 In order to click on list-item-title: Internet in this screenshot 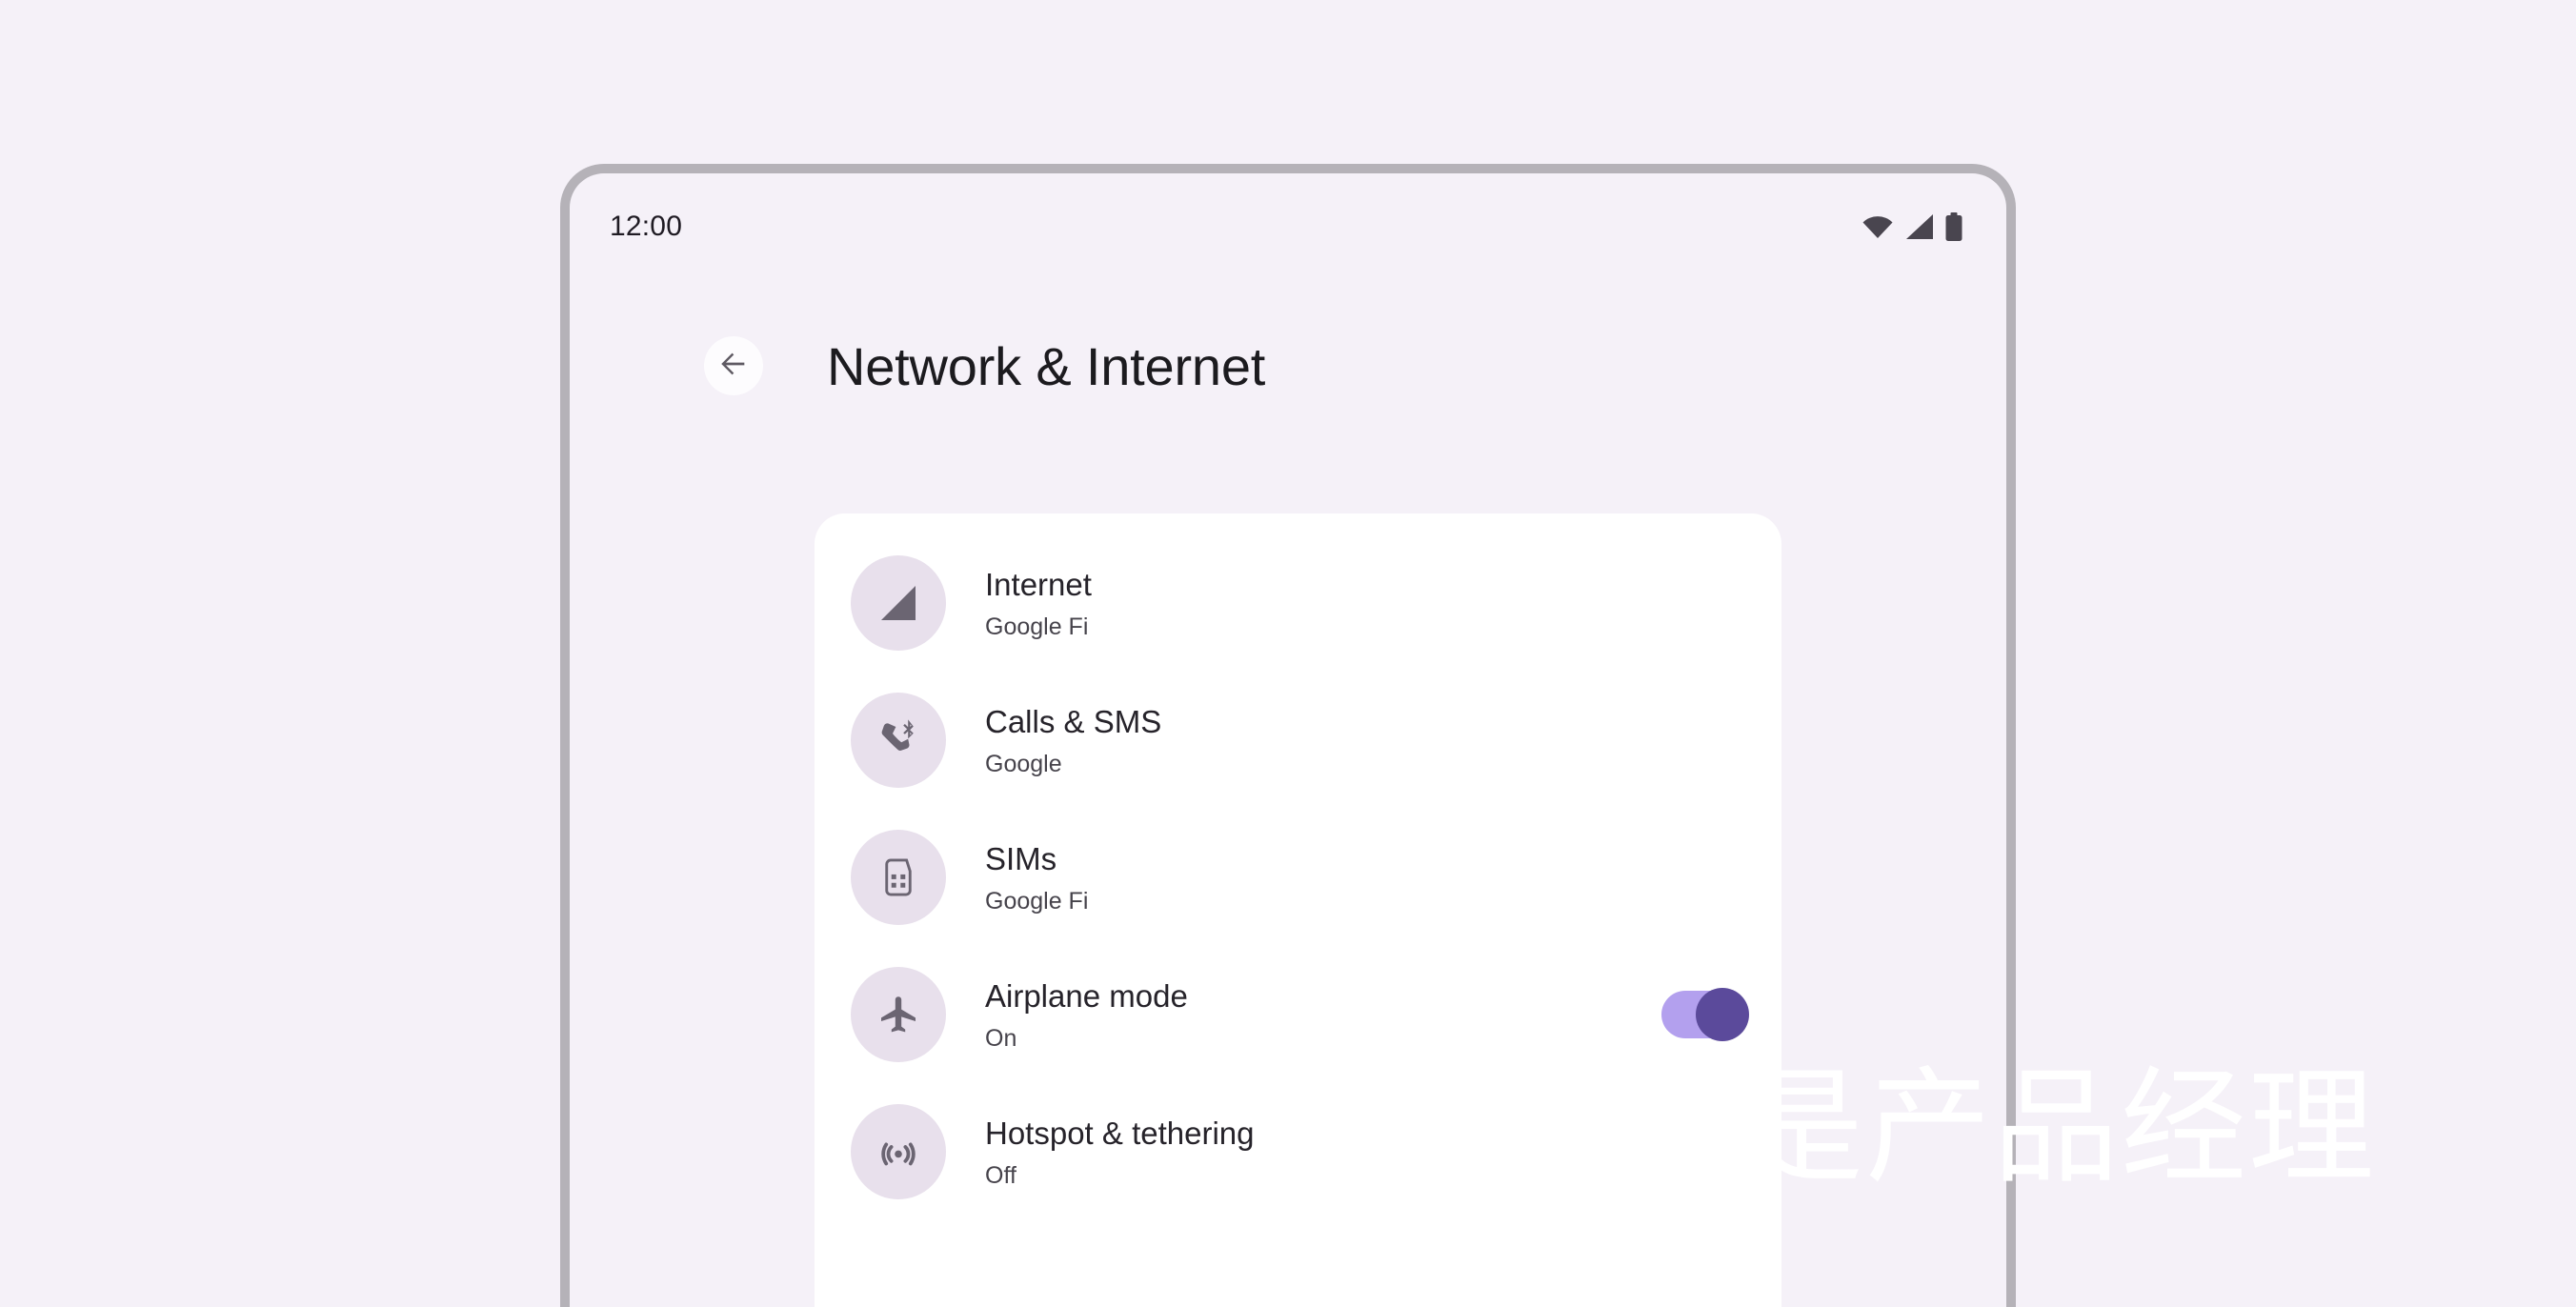, I will do `click(1038, 584)`.